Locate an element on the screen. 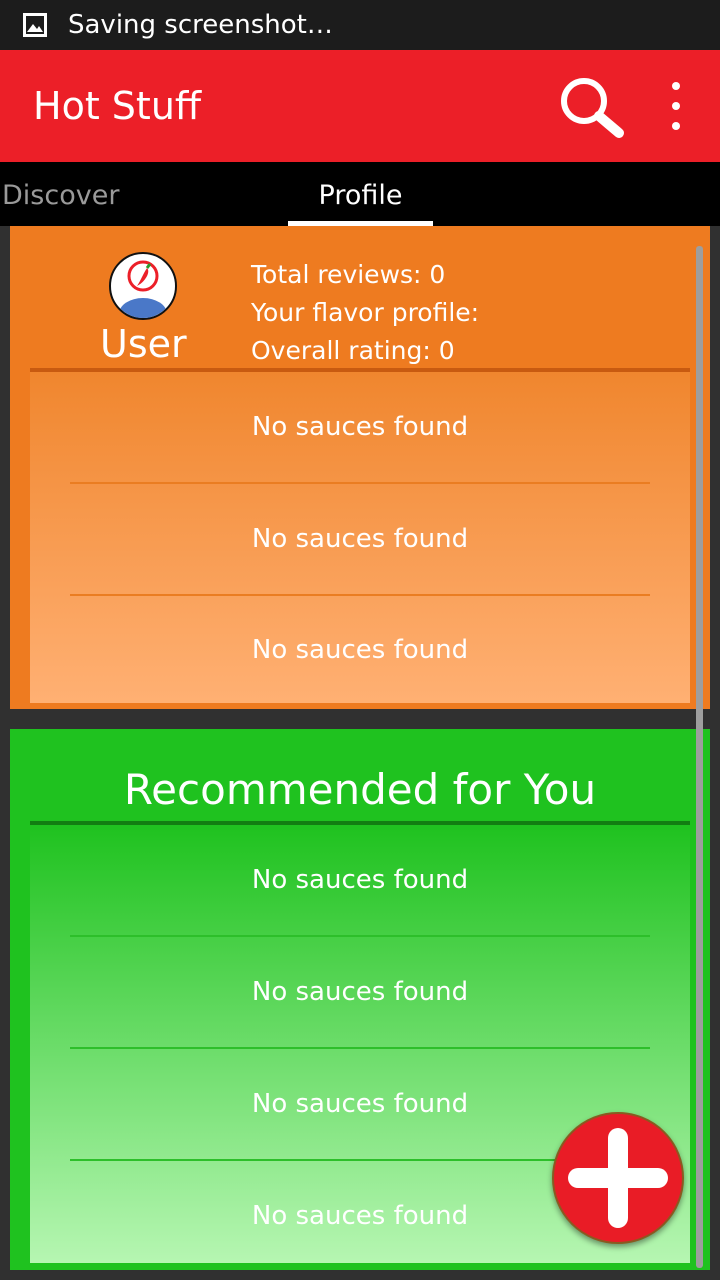 Image resolution: width=720 pixels, height=1280 pixels. scrollbar is located at coordinates (699, 757).